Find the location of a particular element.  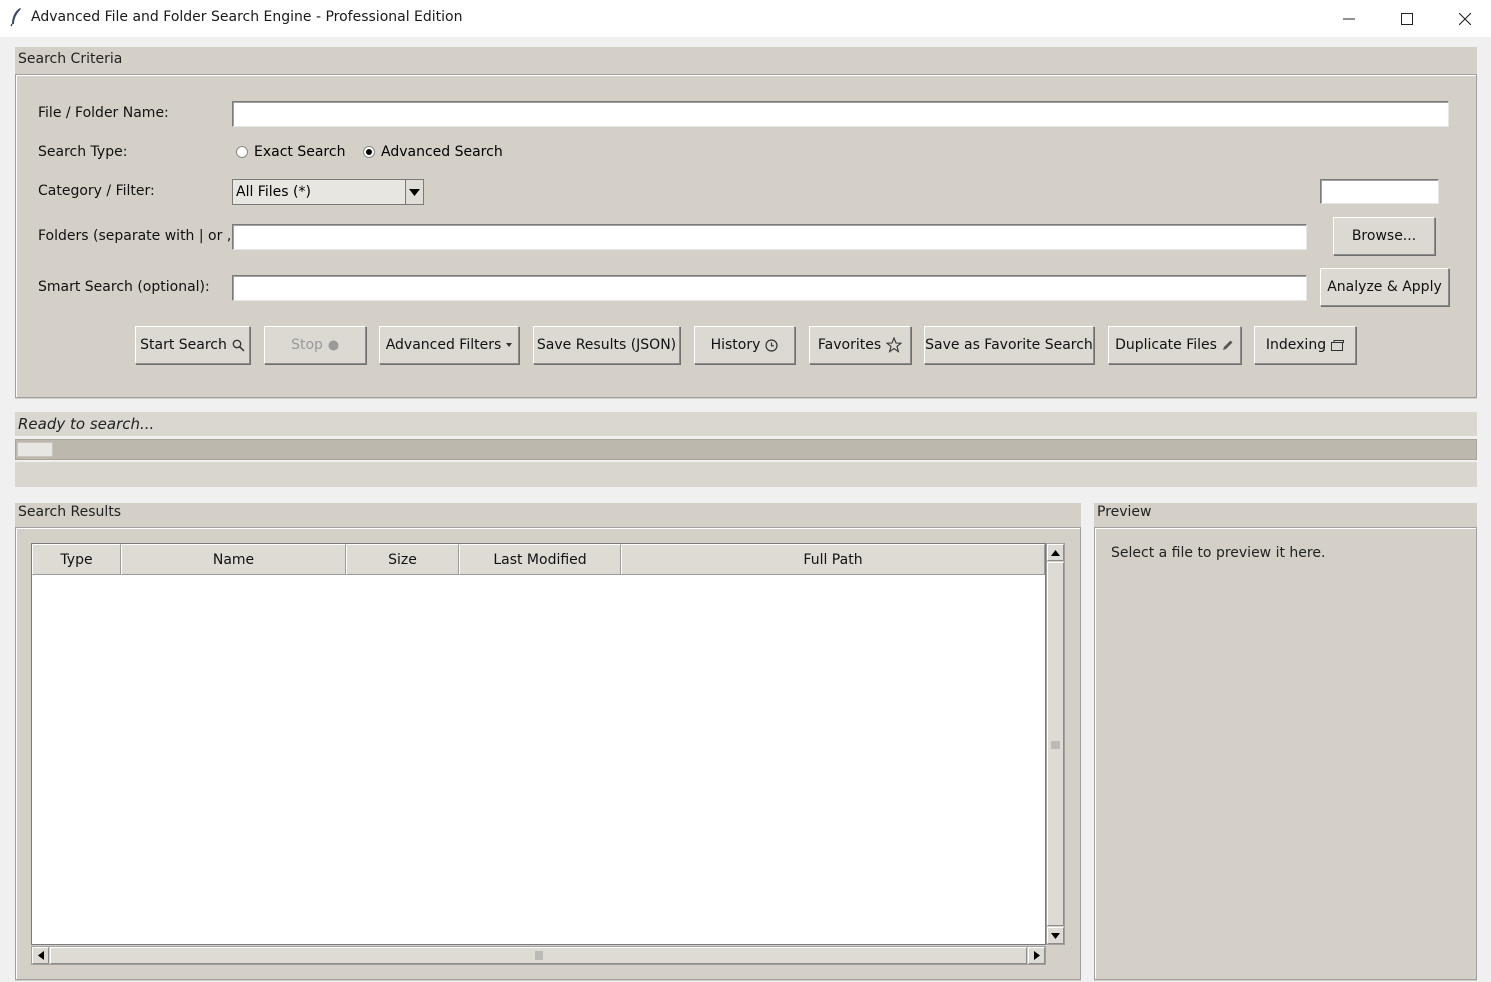

preview-frame is located at coordinates (1285, 753).